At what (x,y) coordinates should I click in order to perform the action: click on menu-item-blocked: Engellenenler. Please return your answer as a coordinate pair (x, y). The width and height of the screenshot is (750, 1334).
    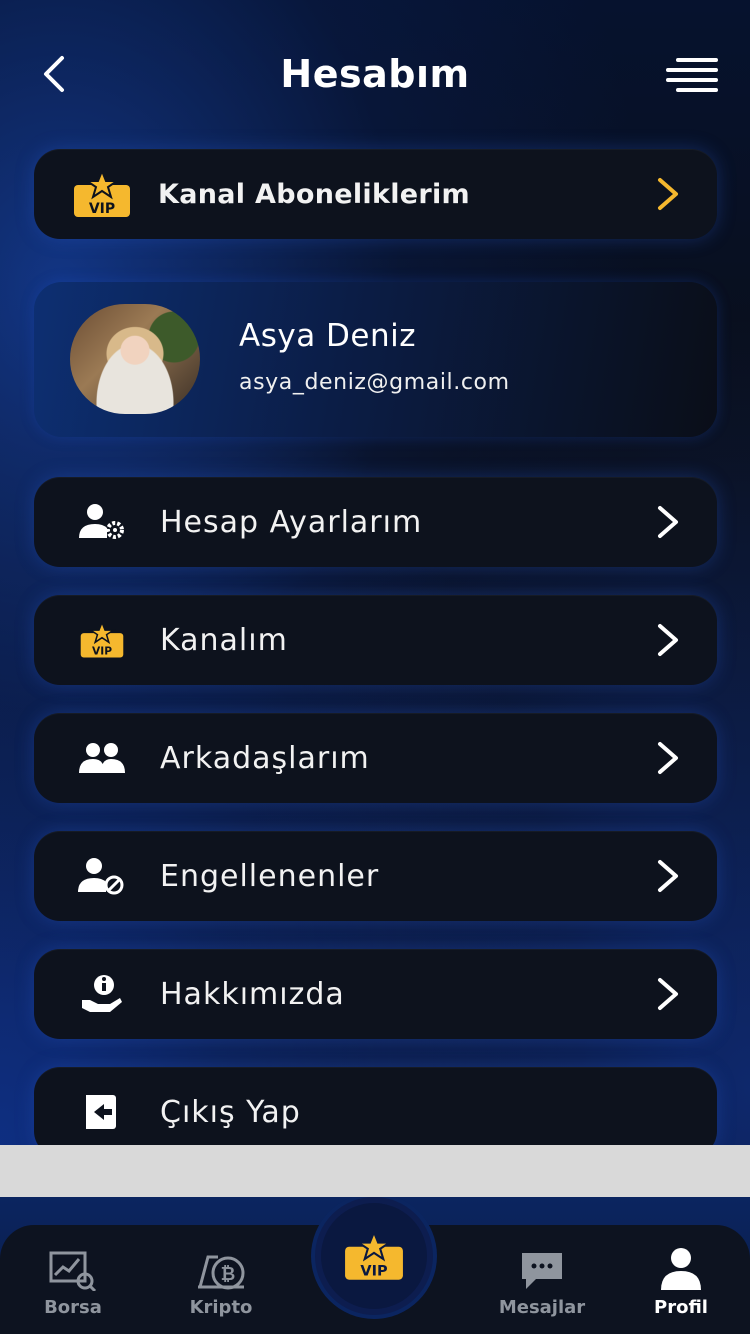
    Looking at the image, I should click on (375, 876).